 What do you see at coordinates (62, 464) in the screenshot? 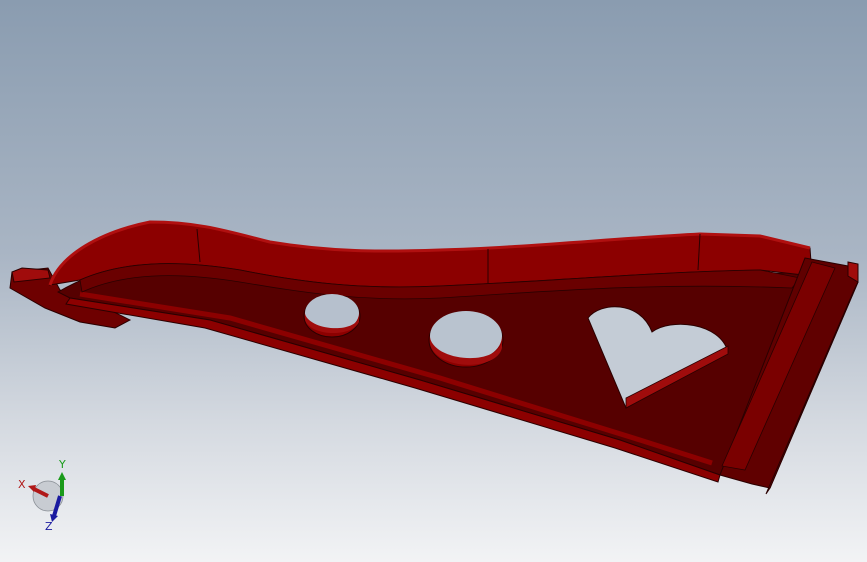
I see `y-axis-label: Y` at bounding box center [62, 464].